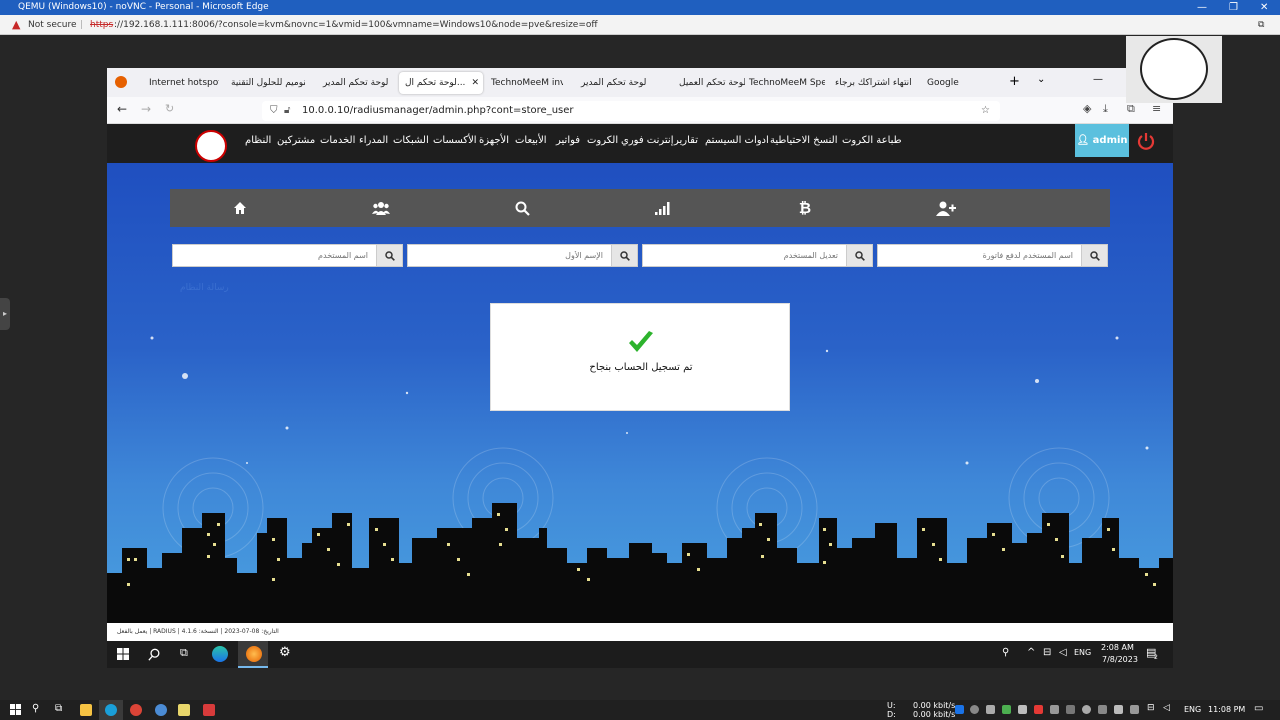  Describe the element at coordinates (1041, 79) in the screenshot. I see `chevron-down-icon: ⌄` at that location.